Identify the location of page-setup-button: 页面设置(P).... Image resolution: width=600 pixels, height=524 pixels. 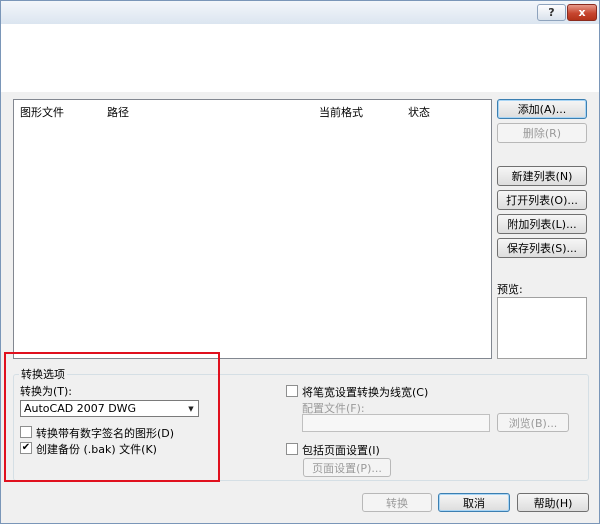
(347, 467).